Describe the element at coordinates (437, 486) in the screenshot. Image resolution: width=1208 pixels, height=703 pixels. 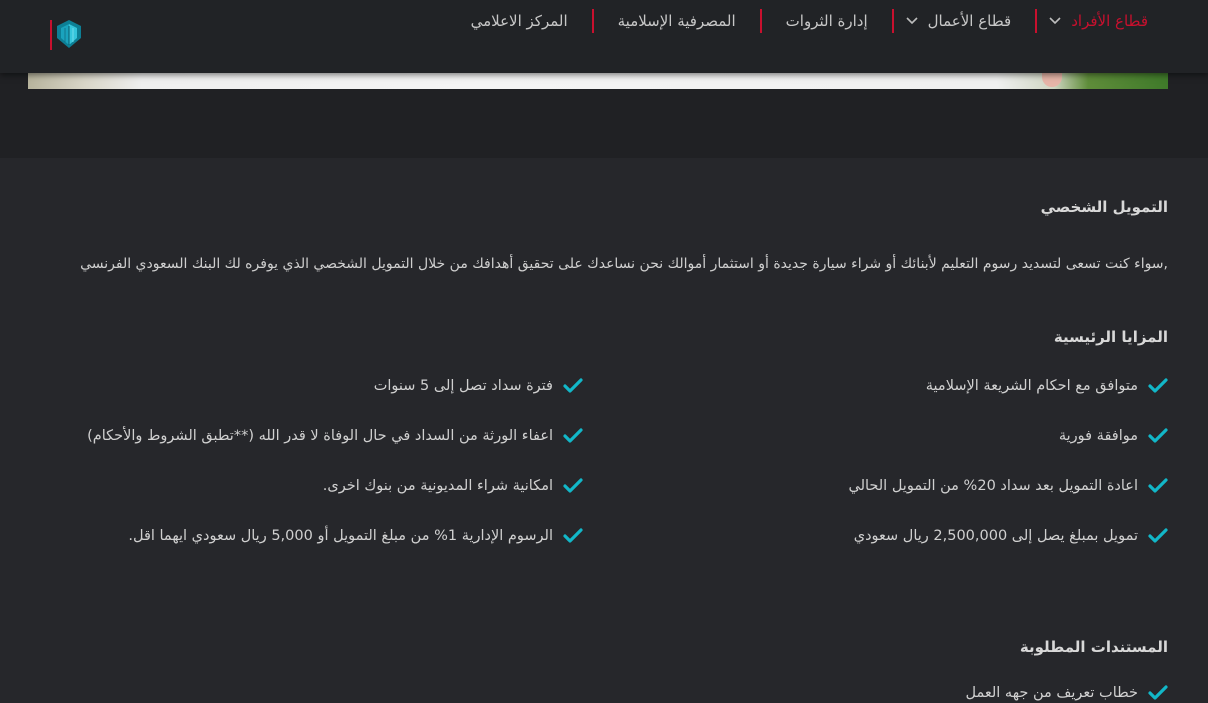
I see `feature-text: امكانية شراء المديونية من بنوك اخرى.` at that location.